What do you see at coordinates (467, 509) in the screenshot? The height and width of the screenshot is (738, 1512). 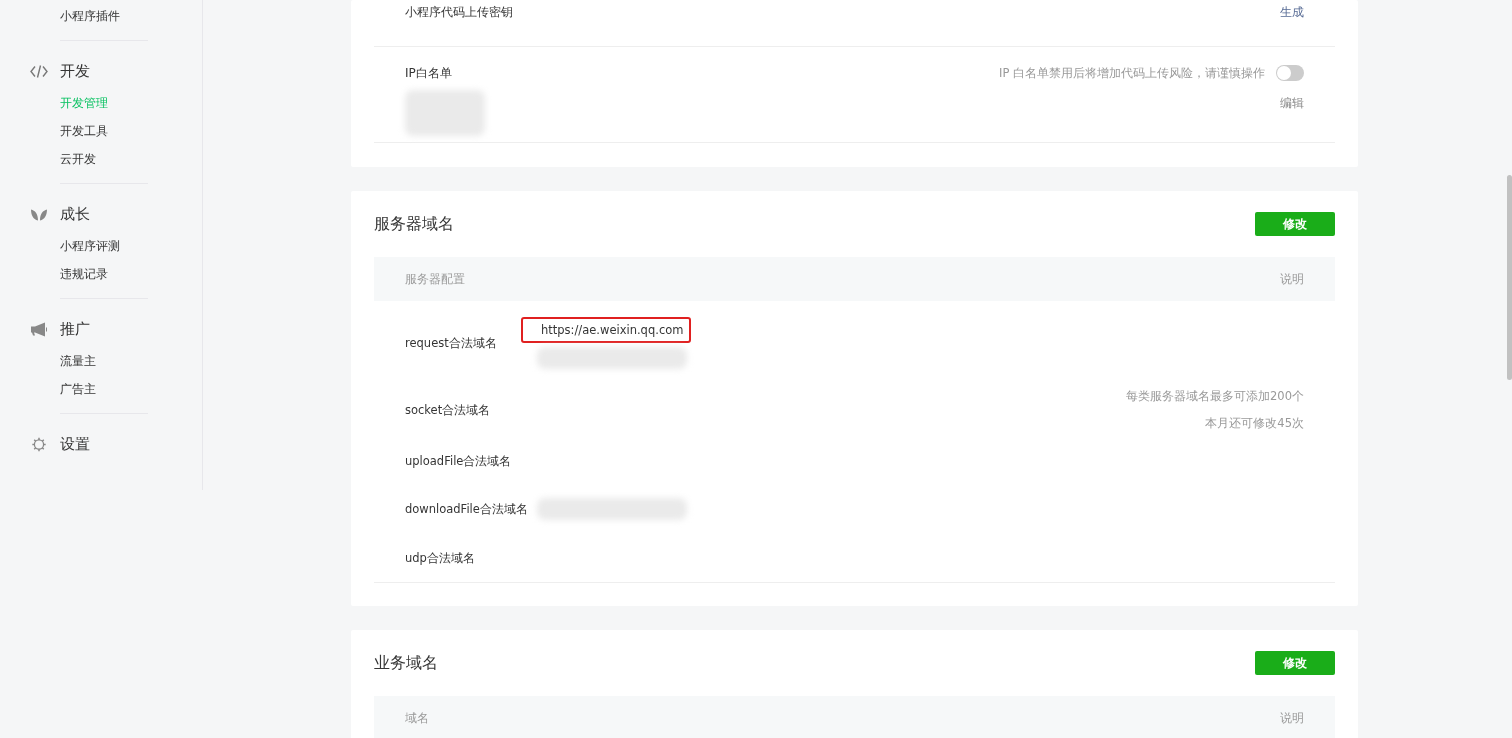 I see `row-label: downloadFile合法域名` at bounding box center [467, 509].